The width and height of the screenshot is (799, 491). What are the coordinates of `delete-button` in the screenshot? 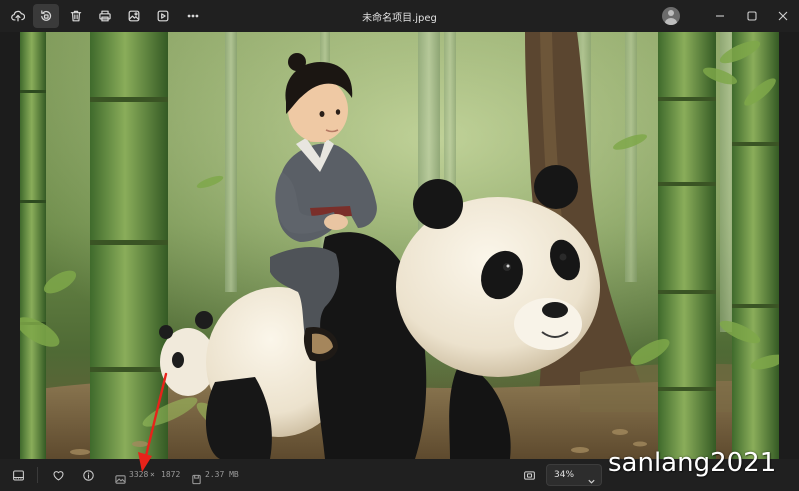 It's located at (76, 16).